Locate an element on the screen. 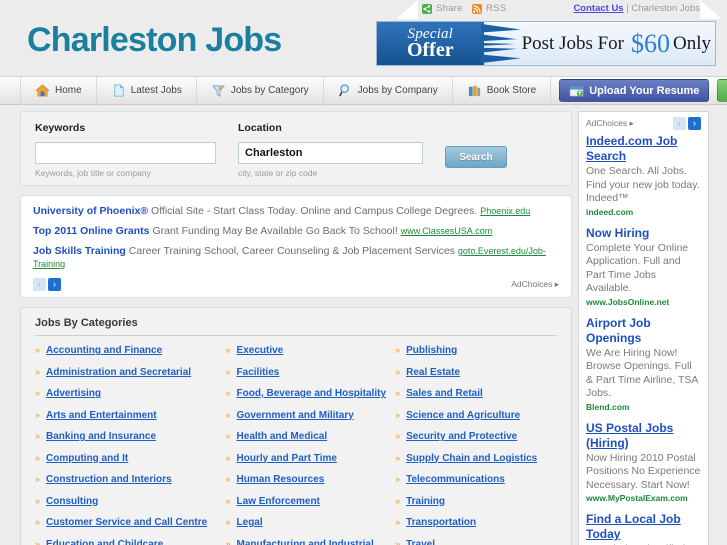  category-item: » Health and Medical is located at coordinates (311, 436).